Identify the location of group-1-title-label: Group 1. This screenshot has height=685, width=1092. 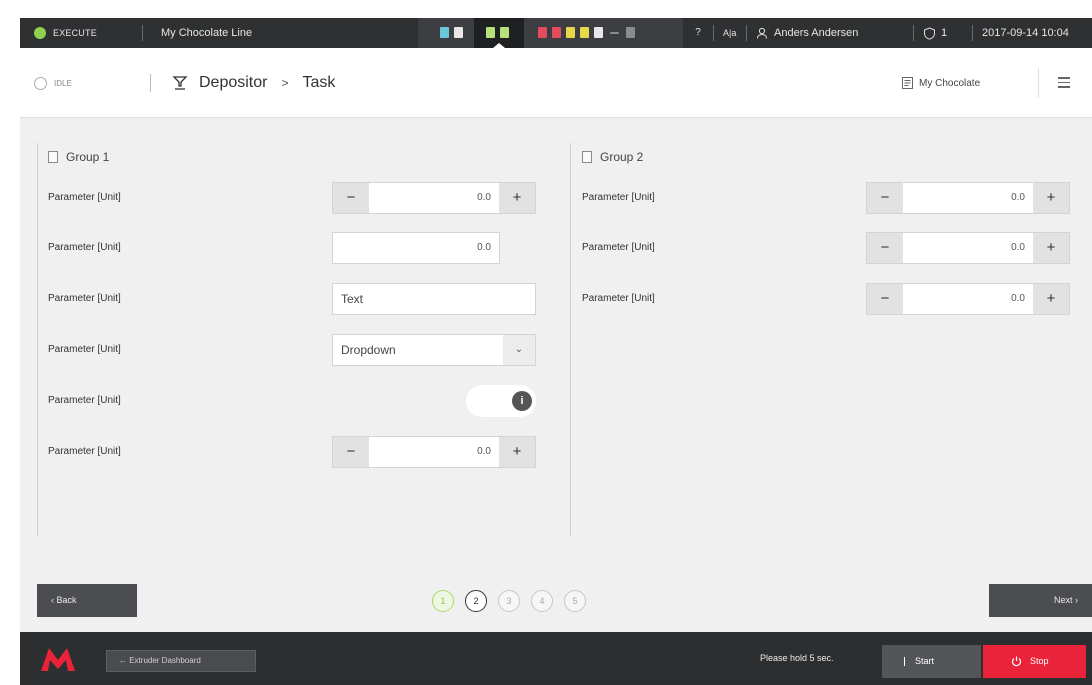
(88, 157).